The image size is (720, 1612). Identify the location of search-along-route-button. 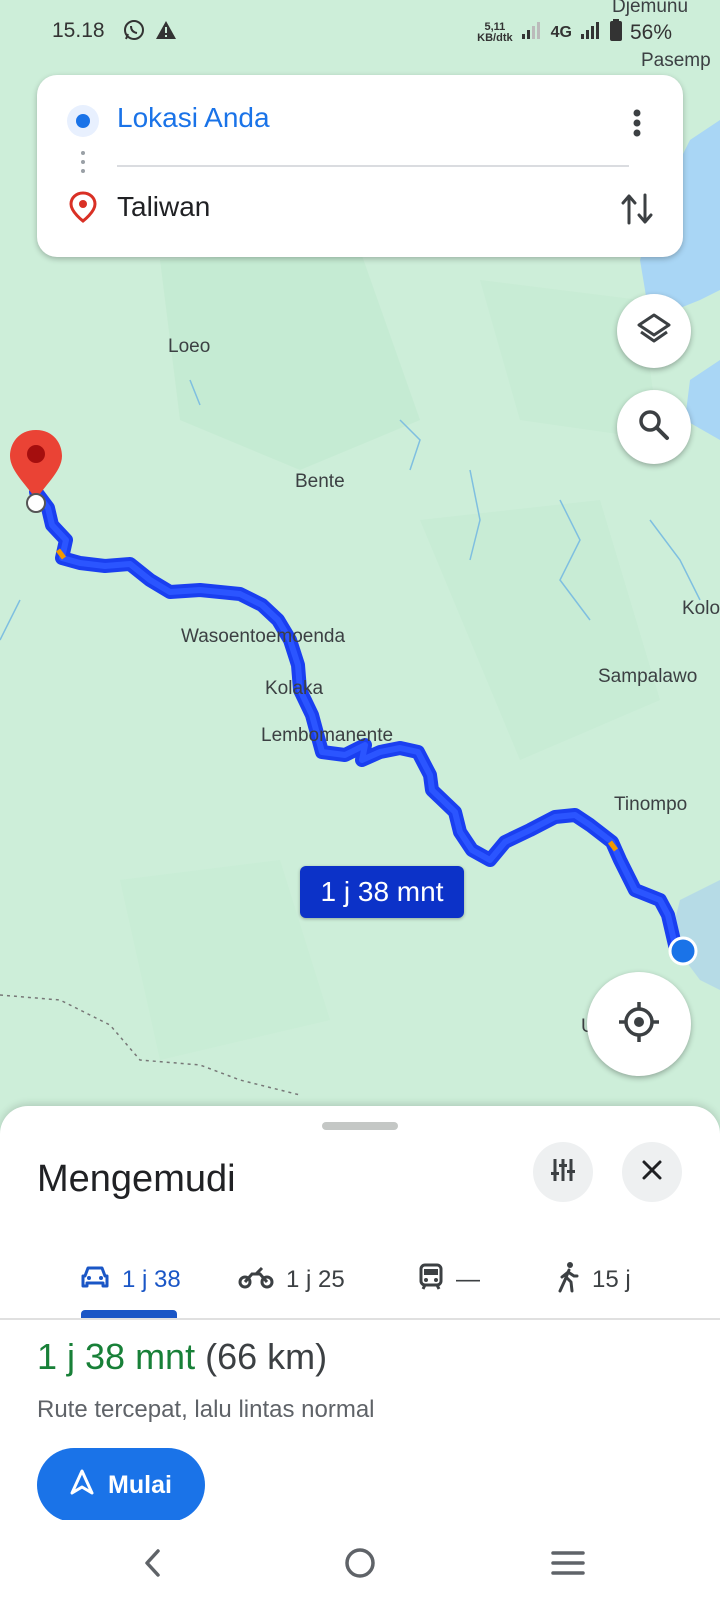
(654, 427).